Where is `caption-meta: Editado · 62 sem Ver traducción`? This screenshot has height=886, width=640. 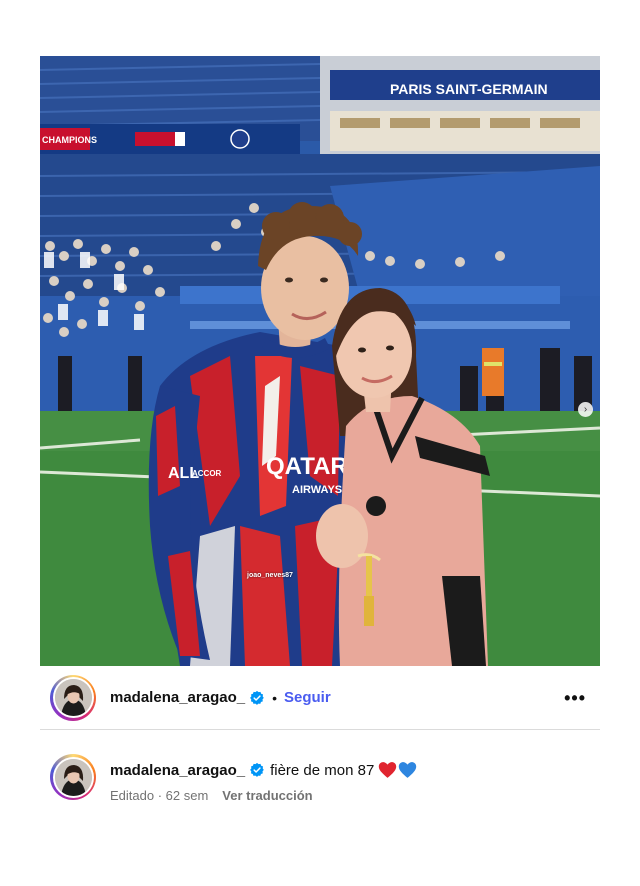 caption-meta: Editado · 62 sem Ver traducción is located at coordinates (263, 795).